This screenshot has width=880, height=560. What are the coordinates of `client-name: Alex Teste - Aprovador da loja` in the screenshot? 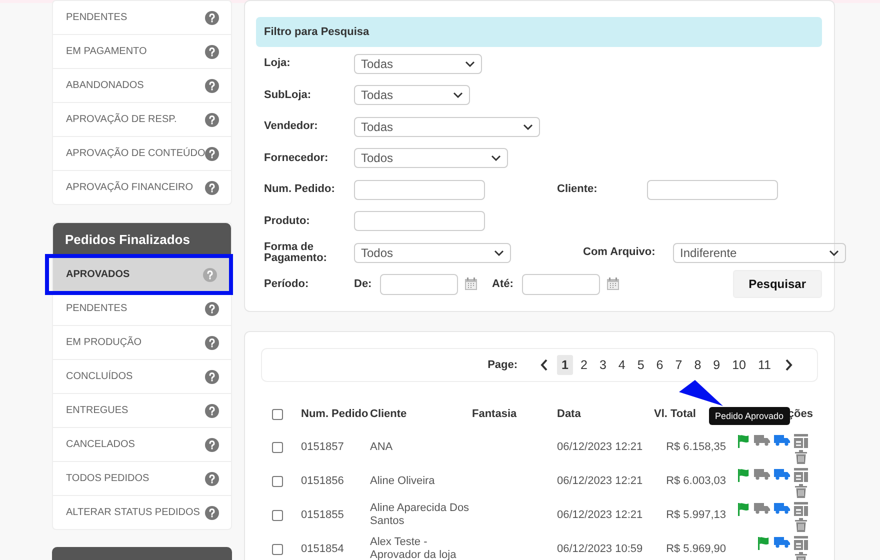 It's located at (413, 548).